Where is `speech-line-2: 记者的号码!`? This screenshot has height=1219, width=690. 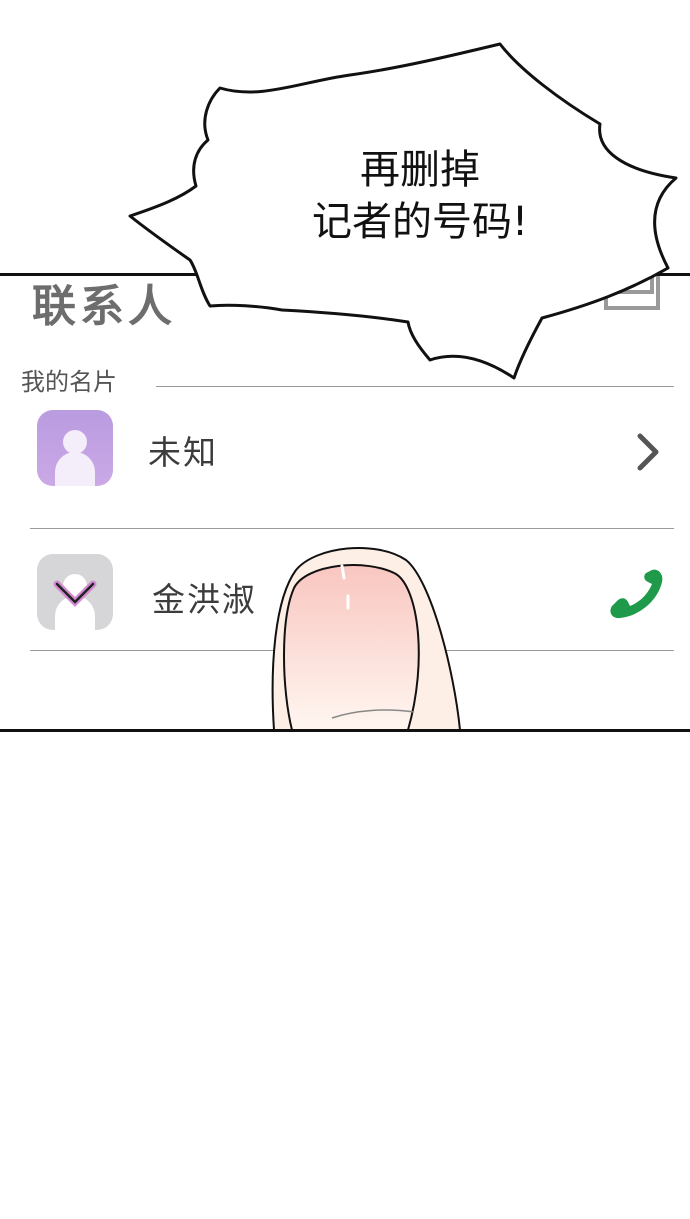 speech-line-2: 记者的号码! is located at coordinates (420, 222).